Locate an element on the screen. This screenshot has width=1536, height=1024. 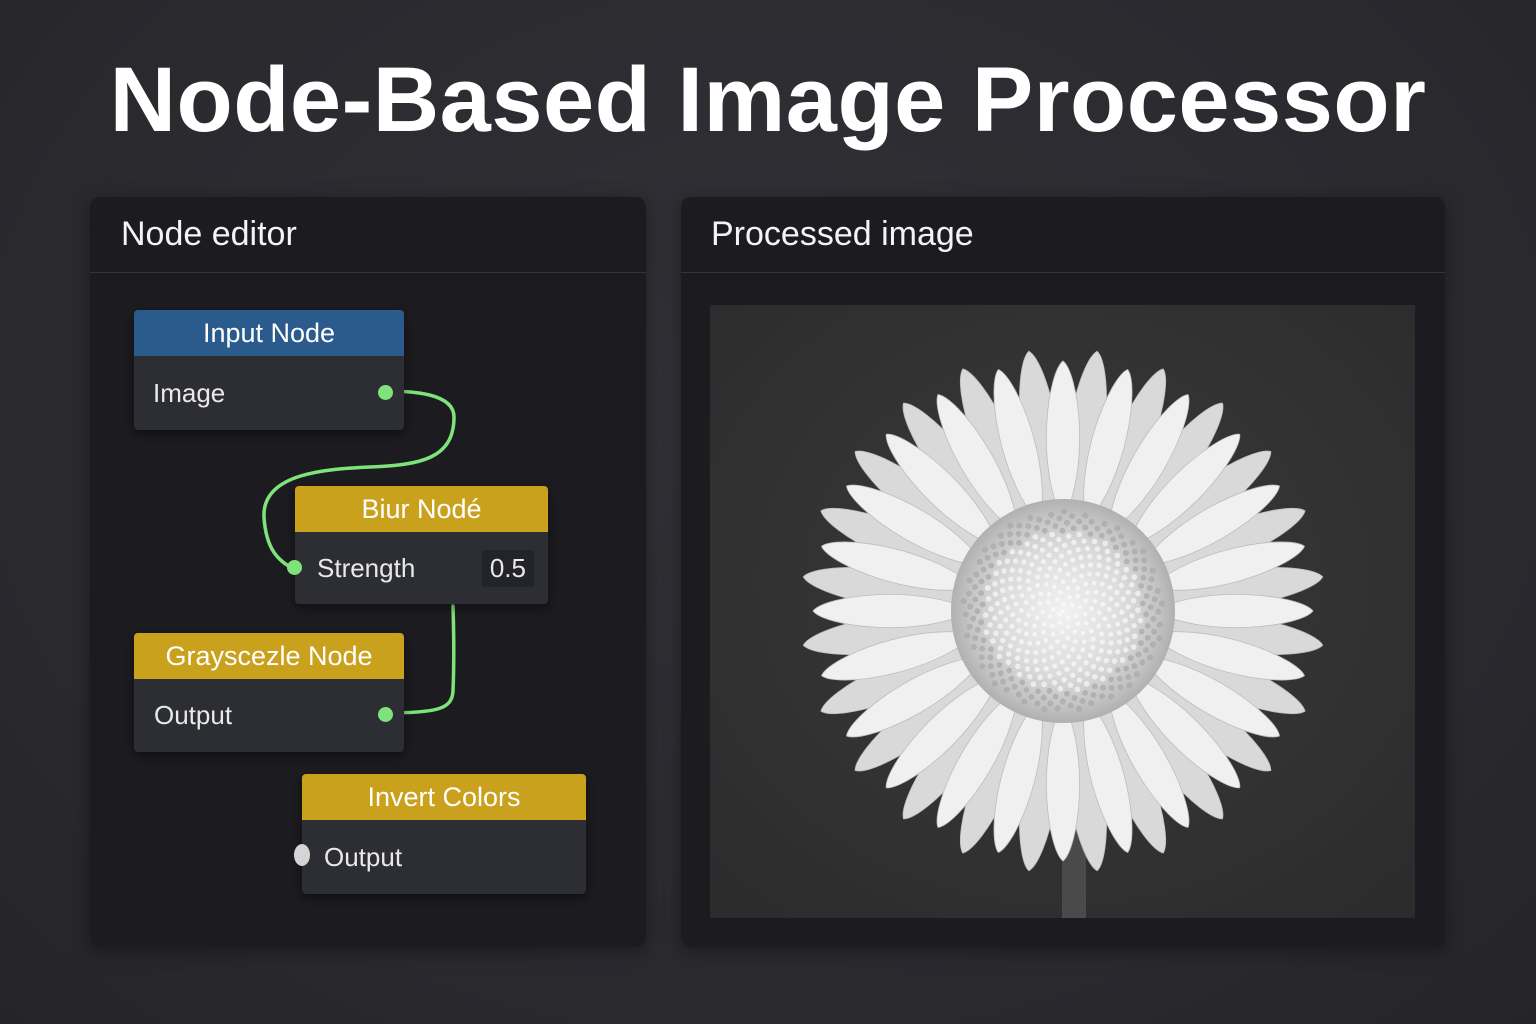
input-node: Input Node Image is located at coordinates (269, 370).